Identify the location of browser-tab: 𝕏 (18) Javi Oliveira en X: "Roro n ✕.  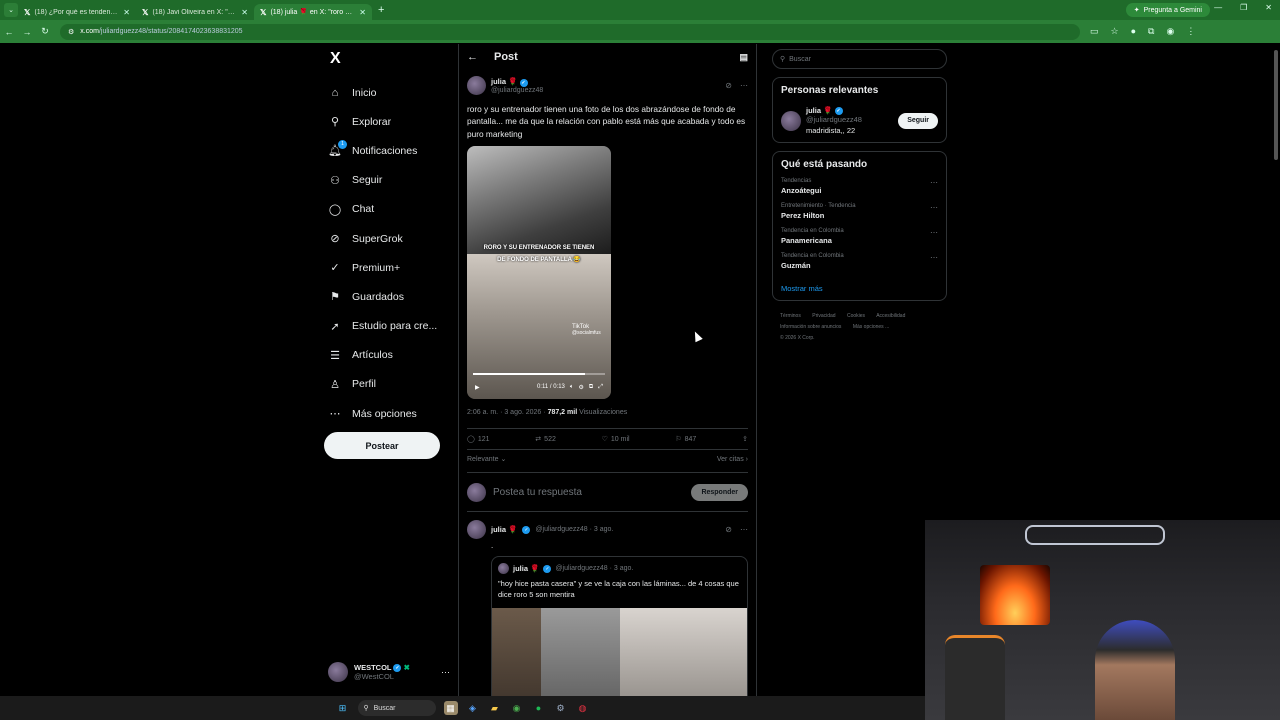
(195, 12).